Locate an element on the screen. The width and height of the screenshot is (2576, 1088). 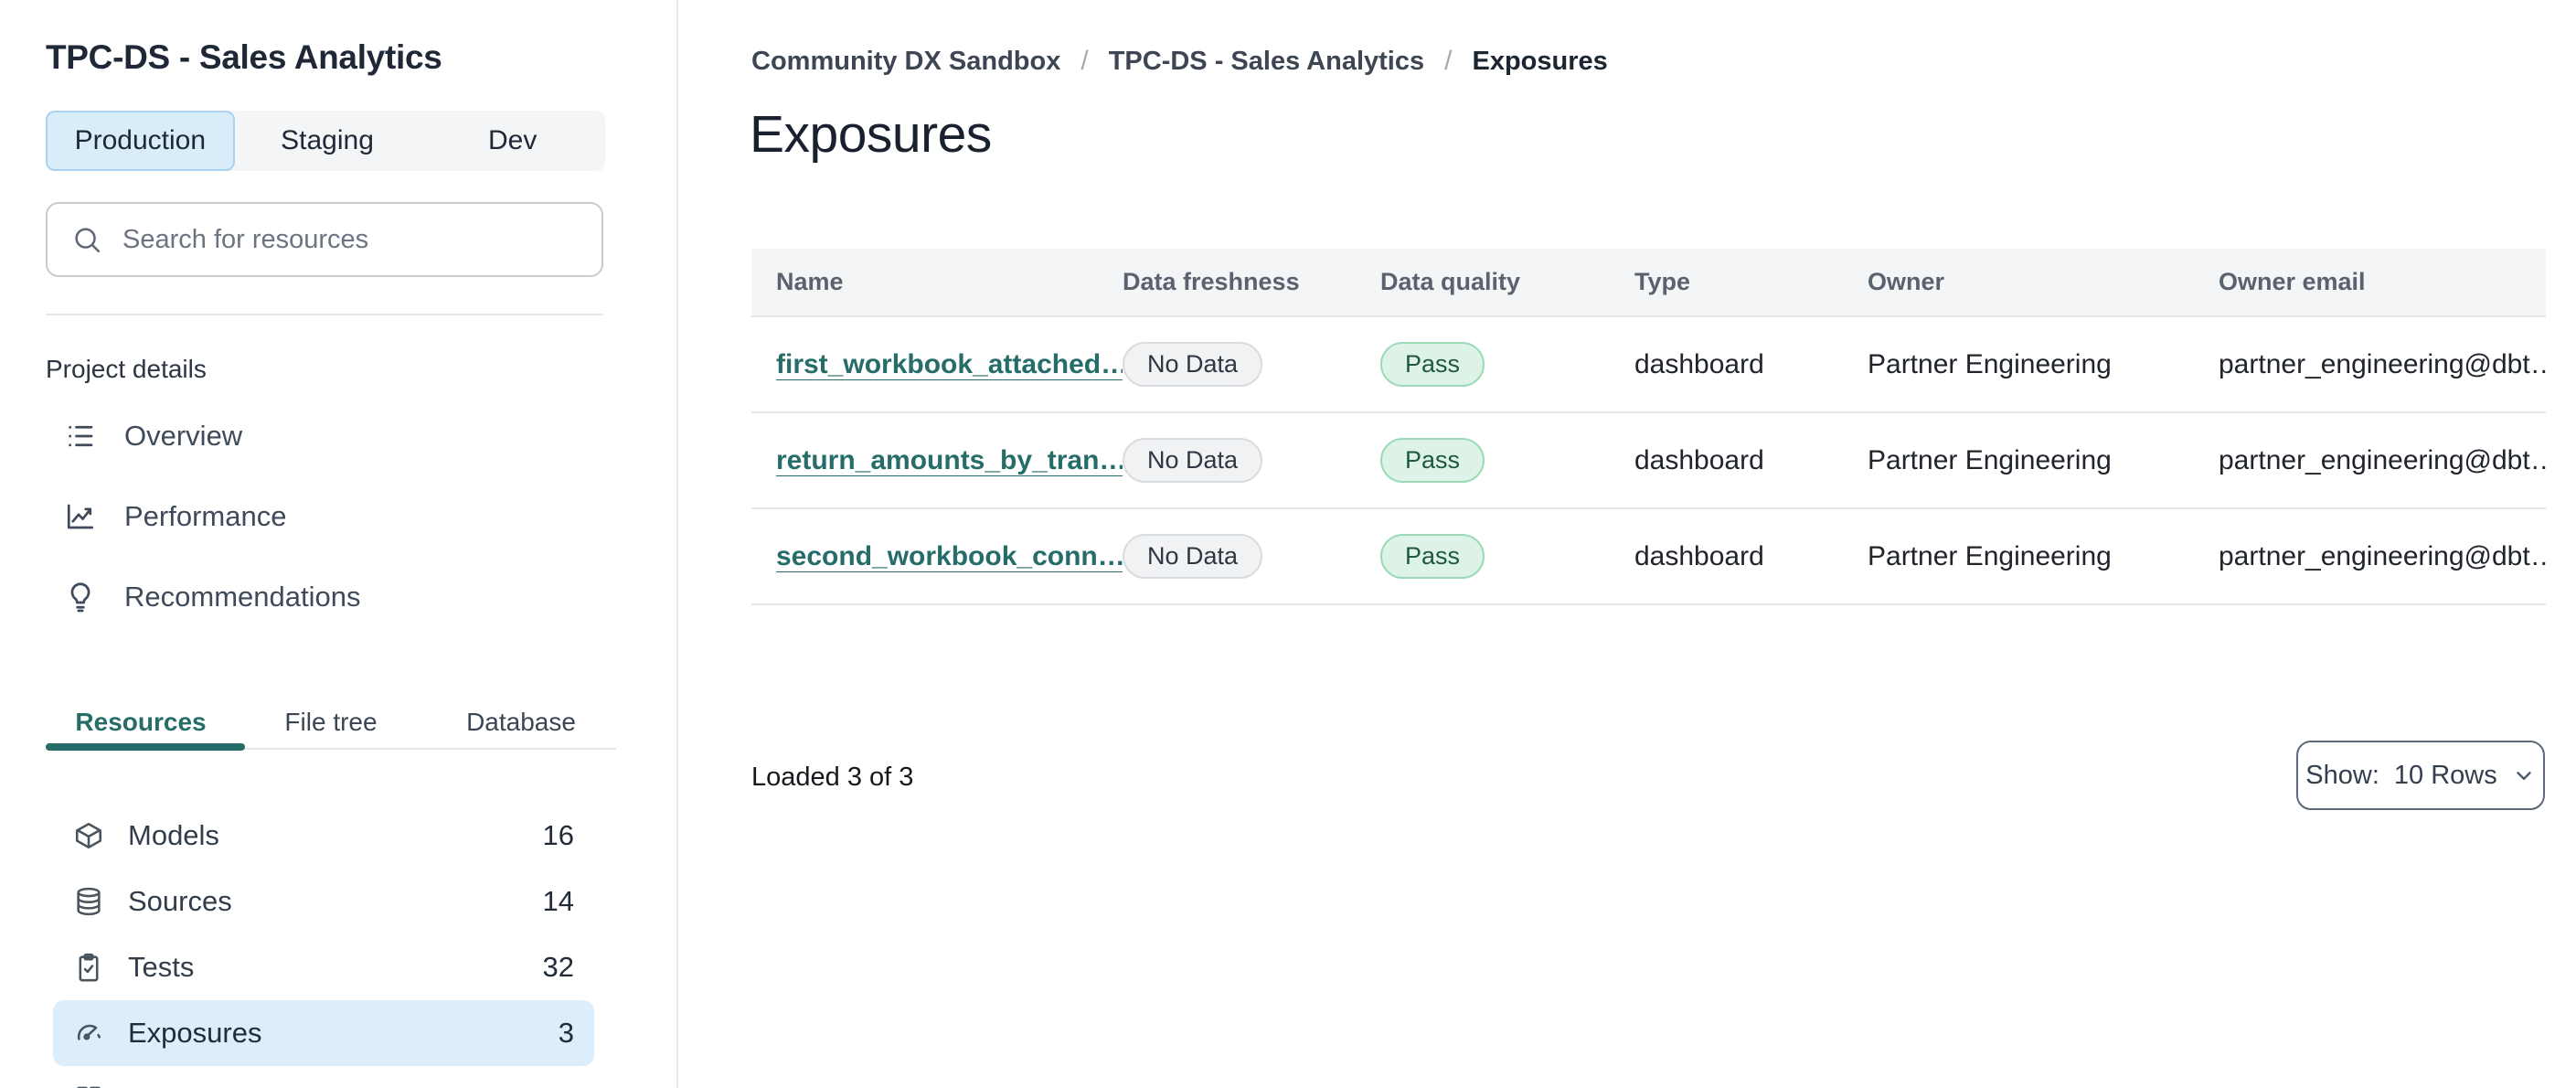
sidebar-tabbar: Resources File tree Database is located at coordinates (331, 733).